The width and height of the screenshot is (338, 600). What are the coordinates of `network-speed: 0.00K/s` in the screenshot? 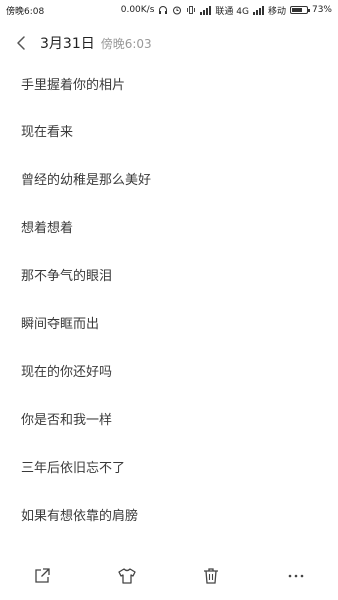 It's located at (137, 10).